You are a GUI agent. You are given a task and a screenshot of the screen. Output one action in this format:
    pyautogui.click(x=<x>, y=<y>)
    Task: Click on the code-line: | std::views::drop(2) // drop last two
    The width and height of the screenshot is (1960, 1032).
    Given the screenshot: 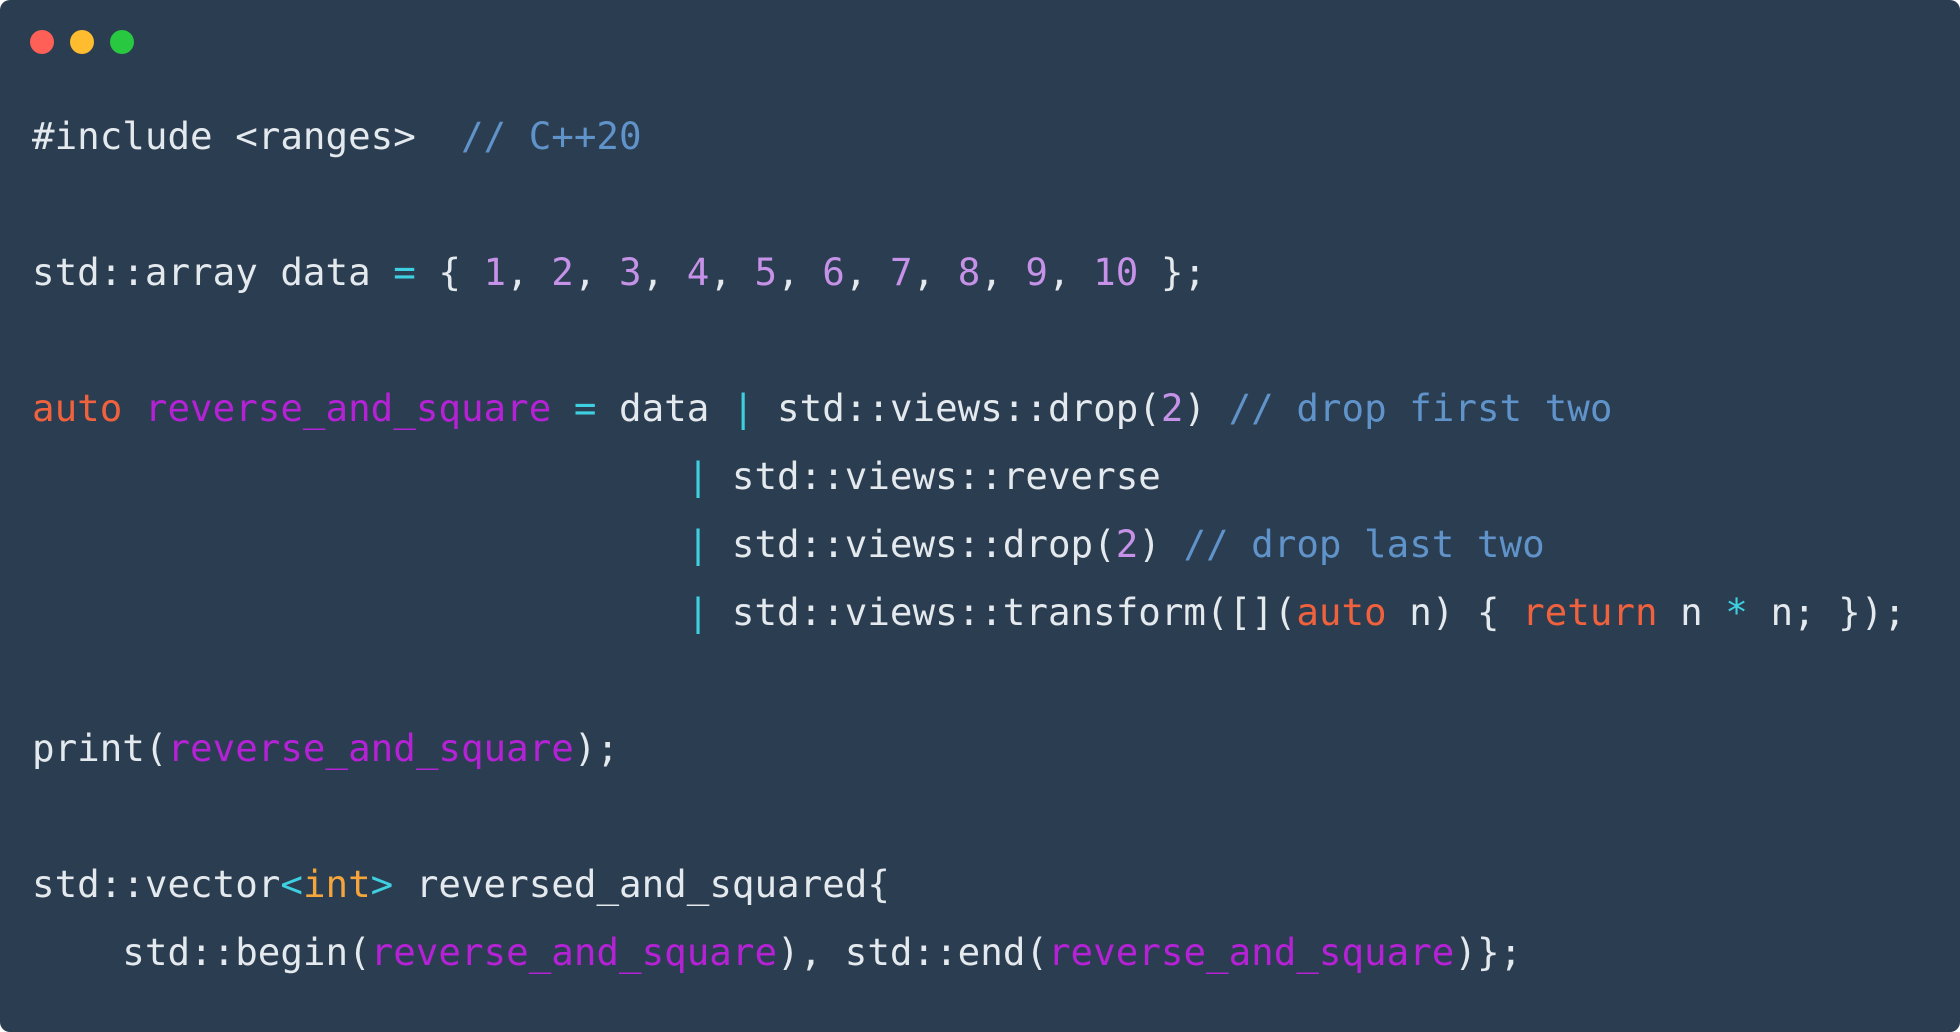 What is the action you would take?
    pyautogui.click(x=788, y=544)
    